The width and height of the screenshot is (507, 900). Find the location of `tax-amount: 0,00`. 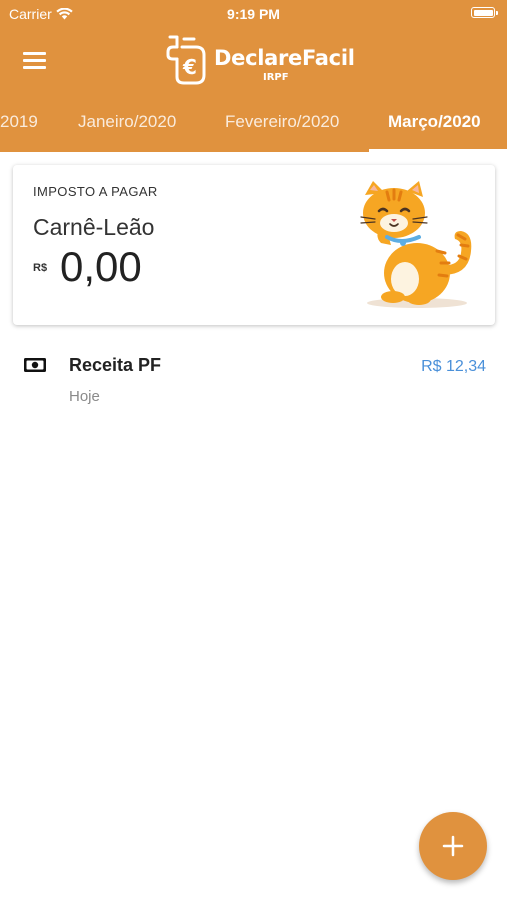

tax-amount: 0,00 is located at coordinates (101, 266).